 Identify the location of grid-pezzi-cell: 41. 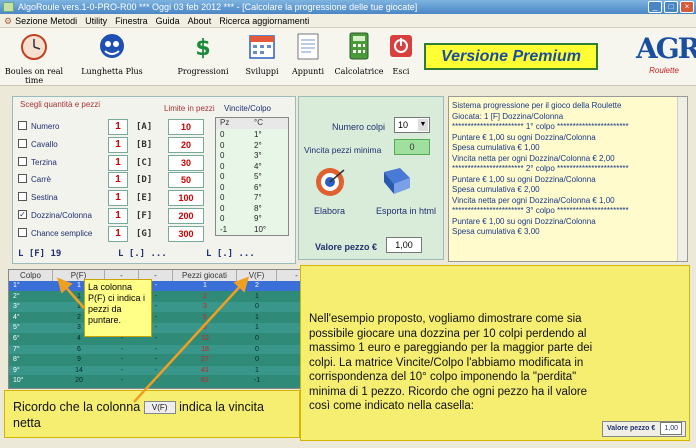
(205, 370).